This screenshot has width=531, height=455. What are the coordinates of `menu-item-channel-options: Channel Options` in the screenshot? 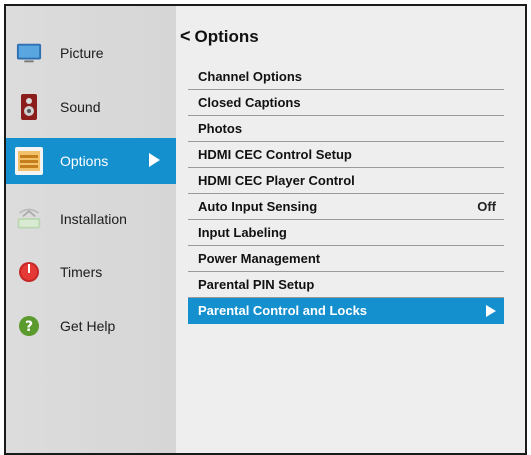 It's located at (346, 77).